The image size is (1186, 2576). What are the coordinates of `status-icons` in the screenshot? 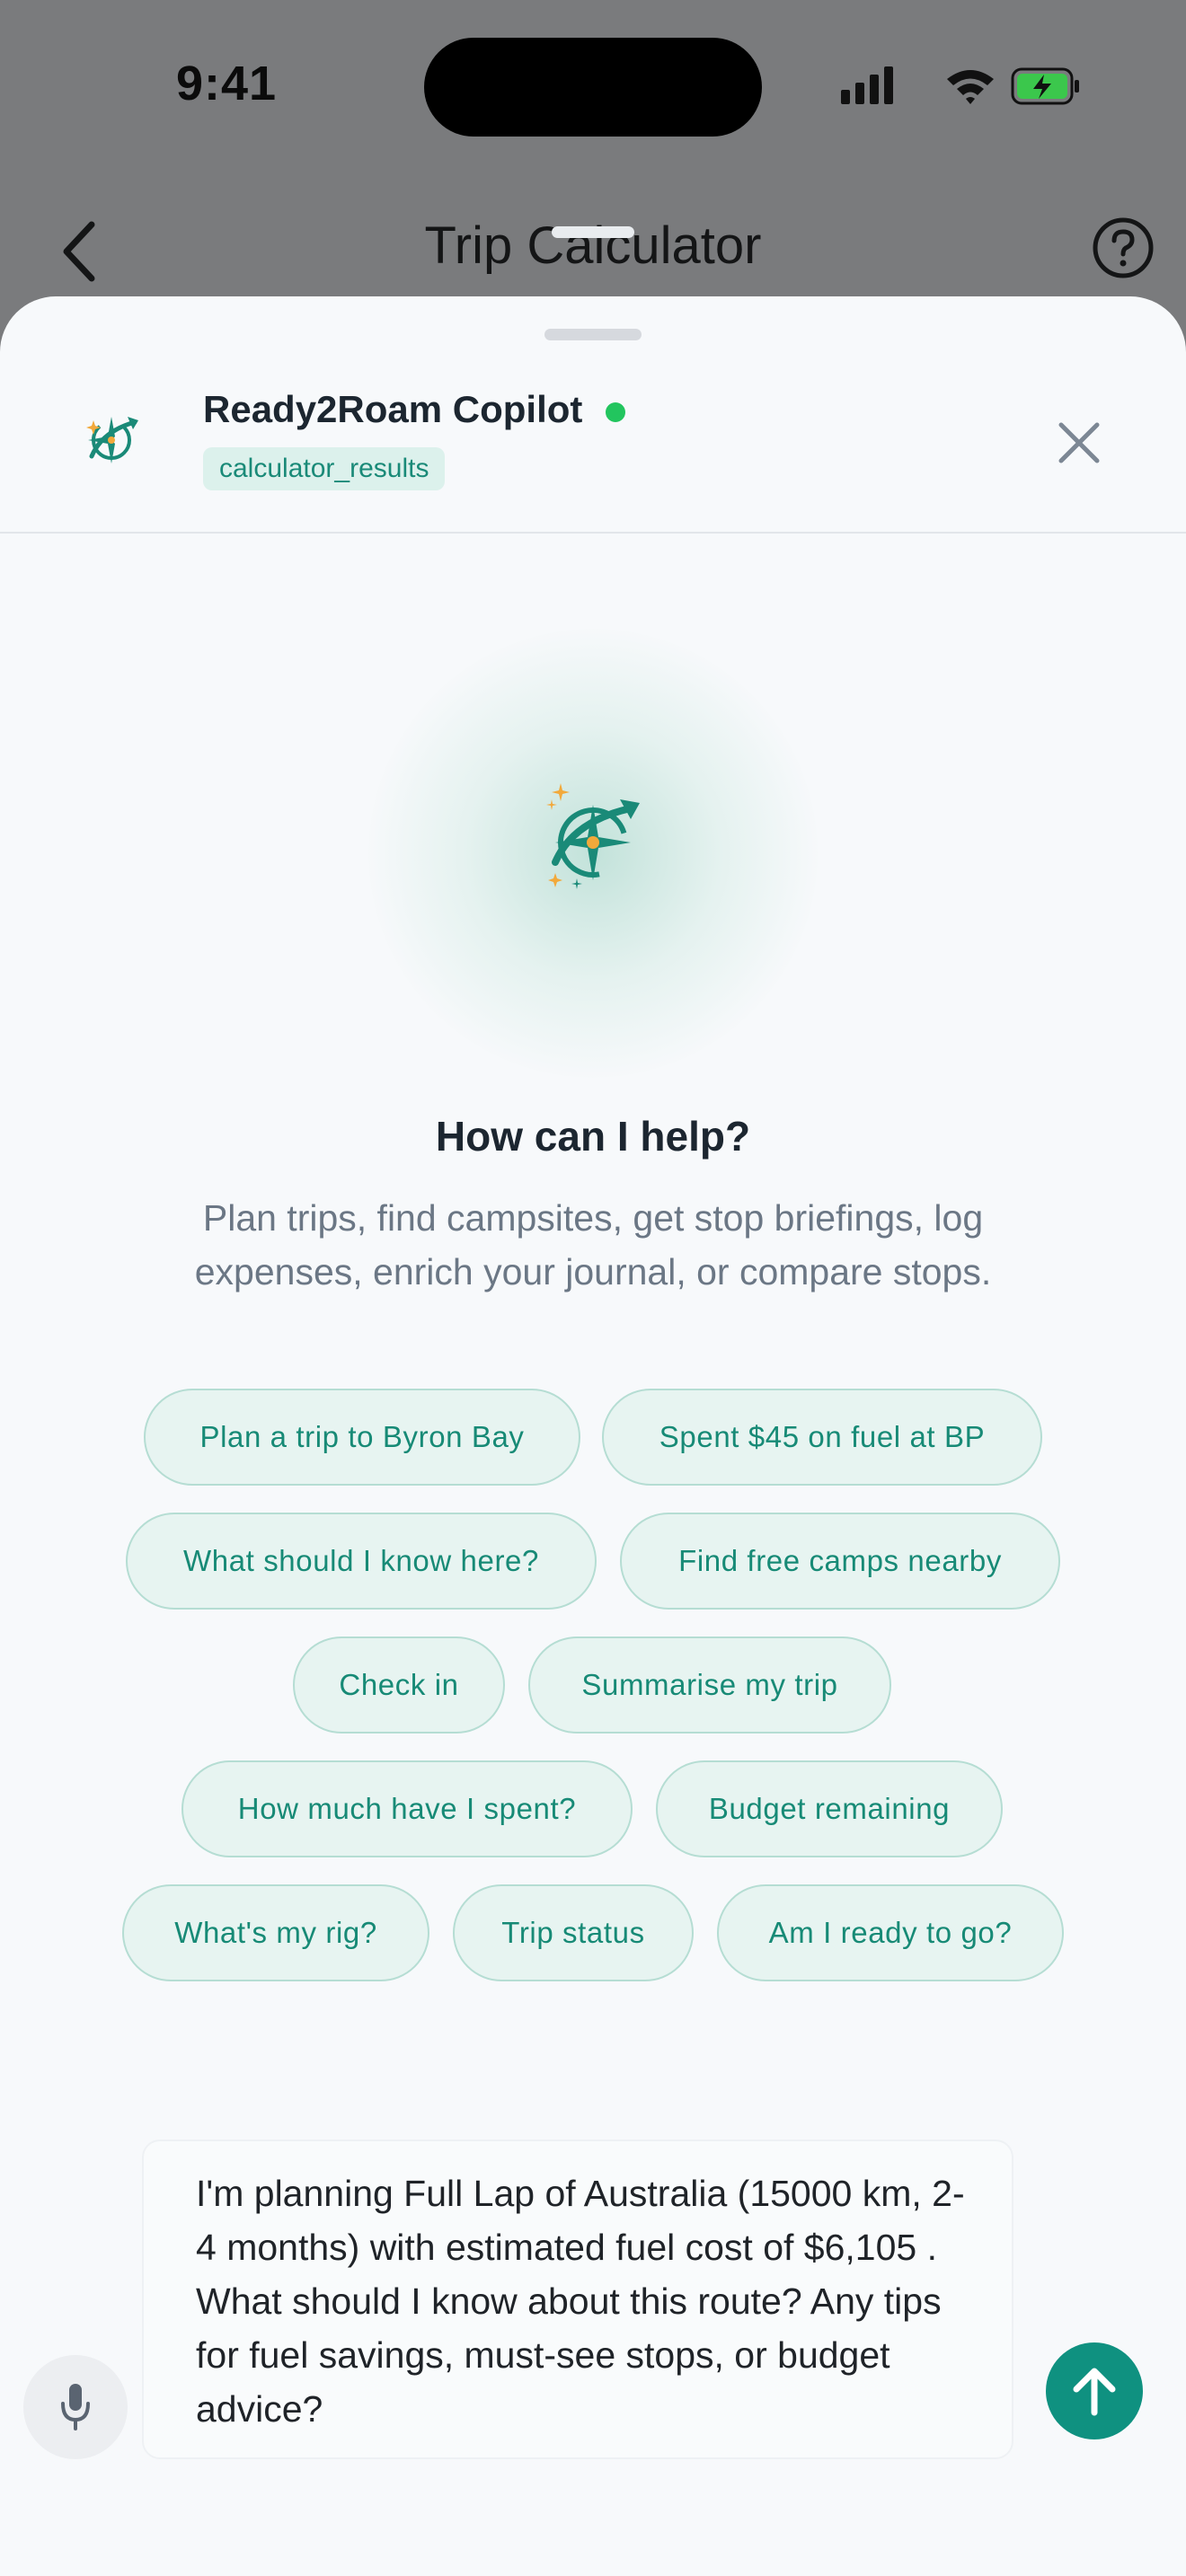 It's located at (960, 85).